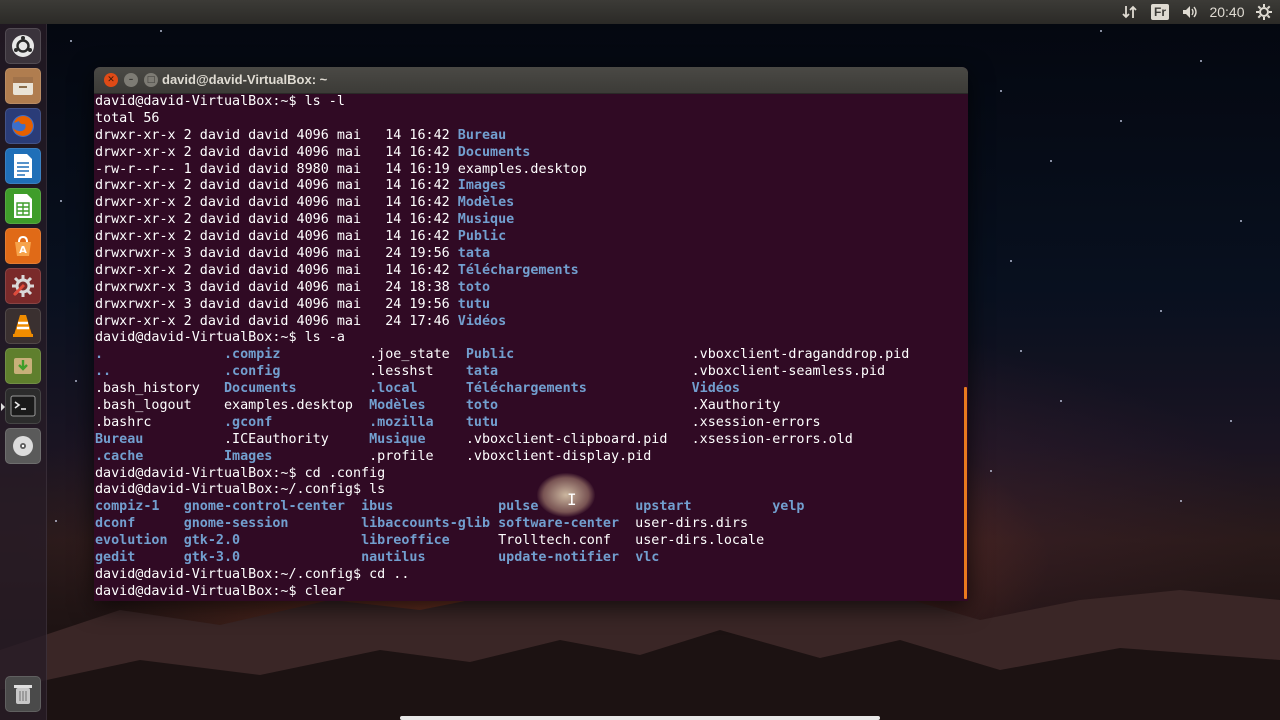 The height and width of the screenshot is (720, 1280). Describe the element at coordinates (23, 246) in the screenshot. I see `software-center-icon: A` at that location.